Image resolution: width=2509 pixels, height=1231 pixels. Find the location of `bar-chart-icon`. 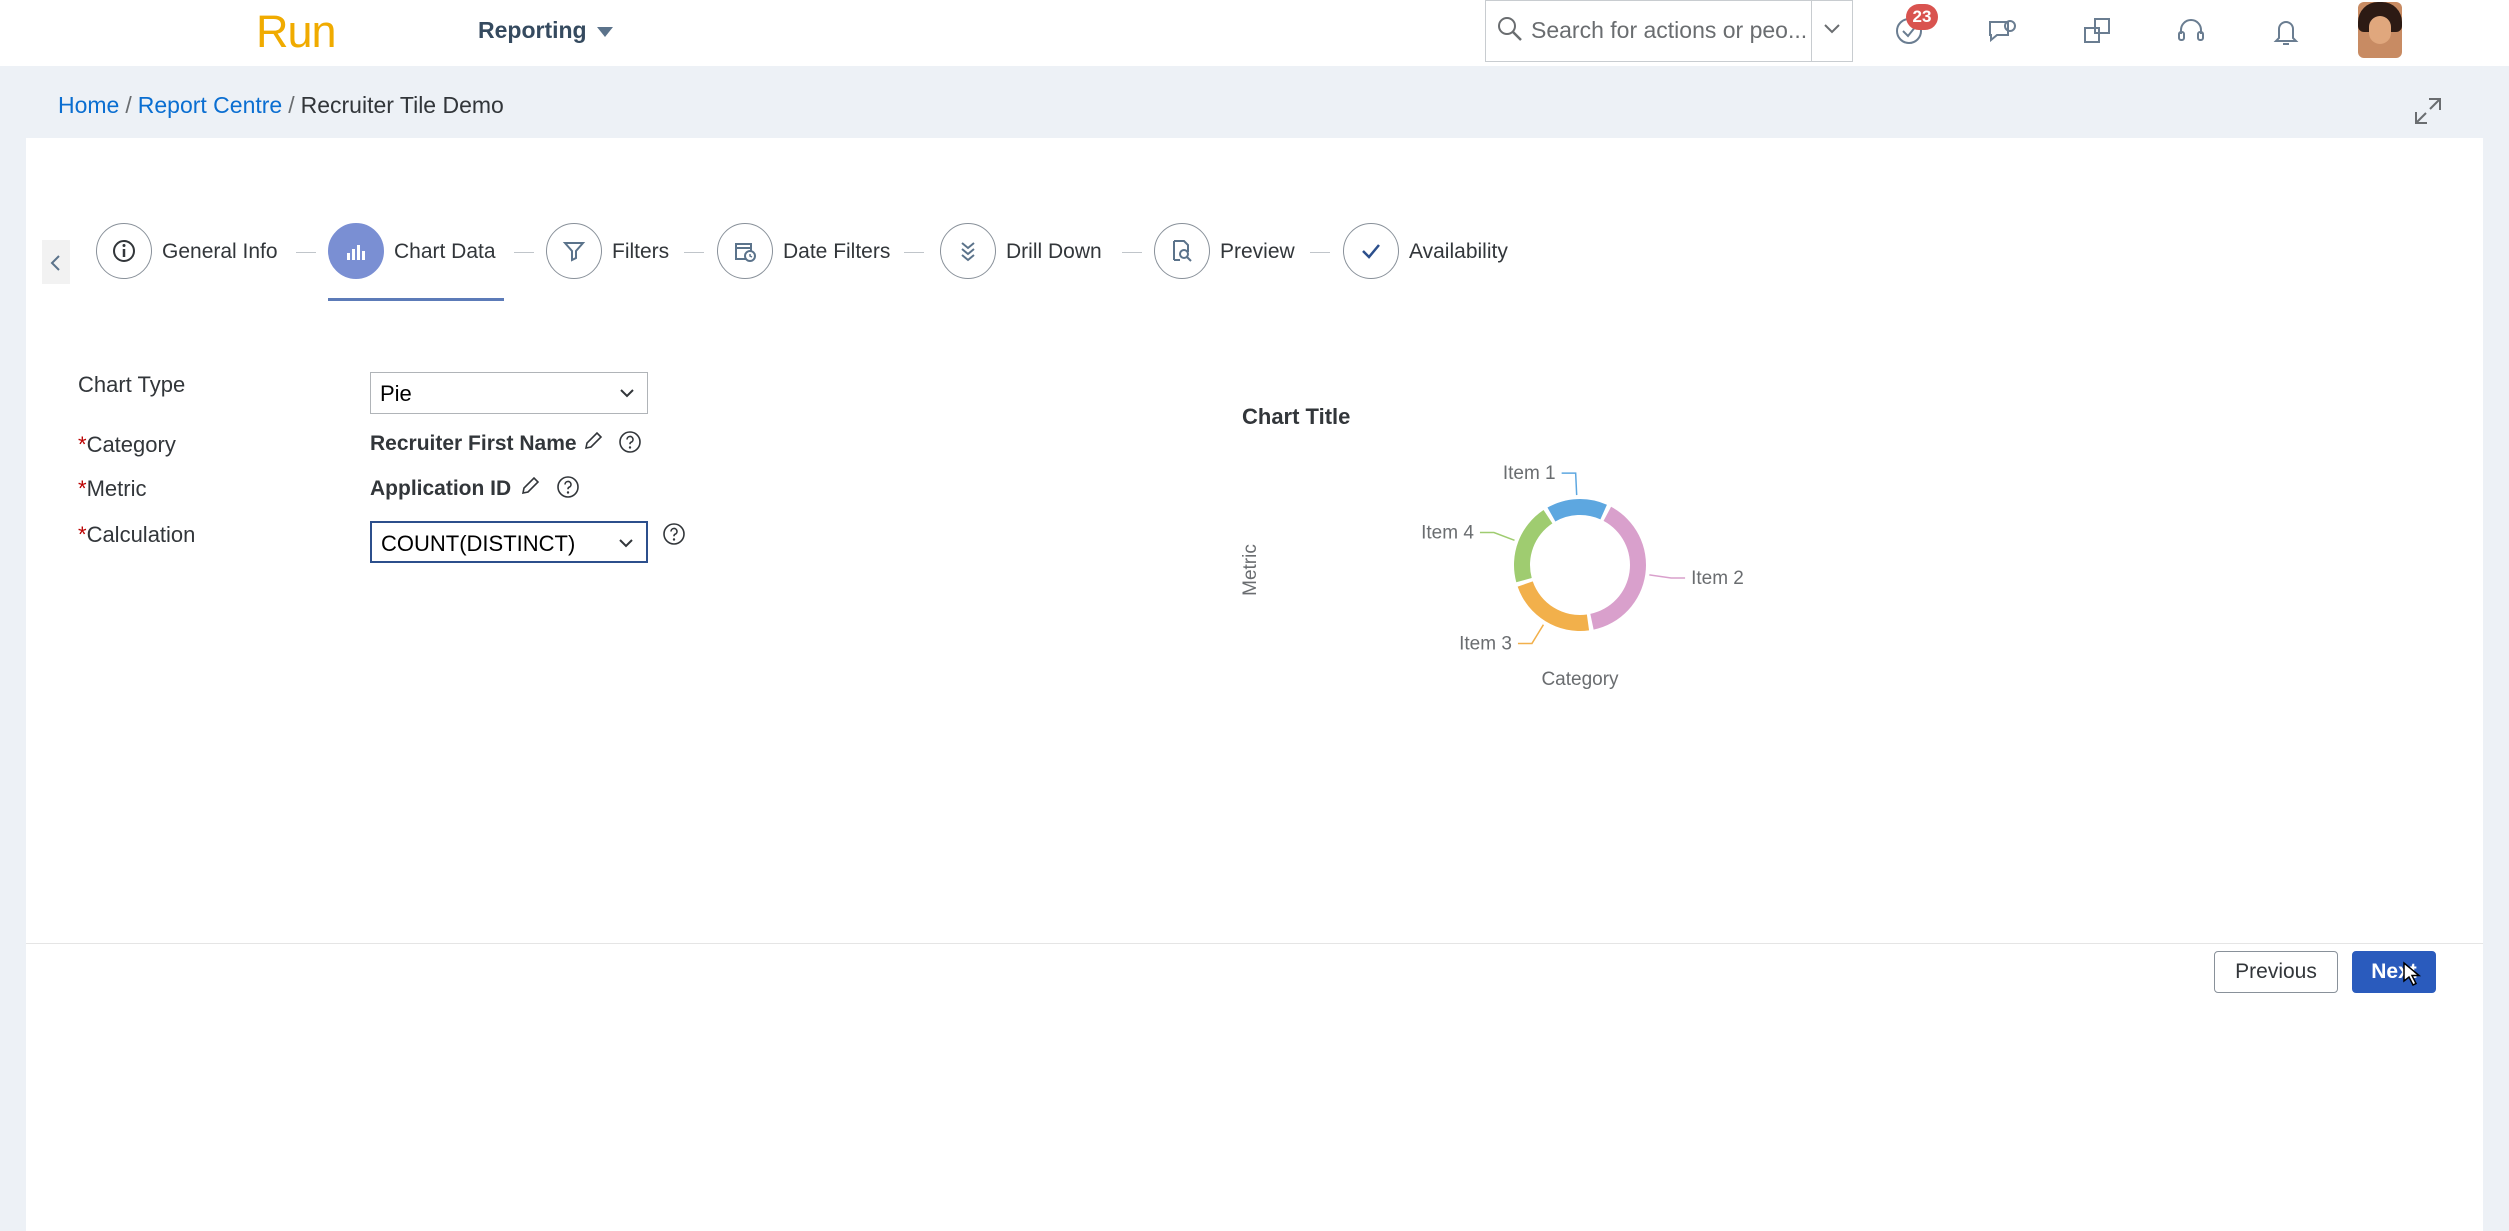

bar-chart-icon is located at coordinates (356, 252).